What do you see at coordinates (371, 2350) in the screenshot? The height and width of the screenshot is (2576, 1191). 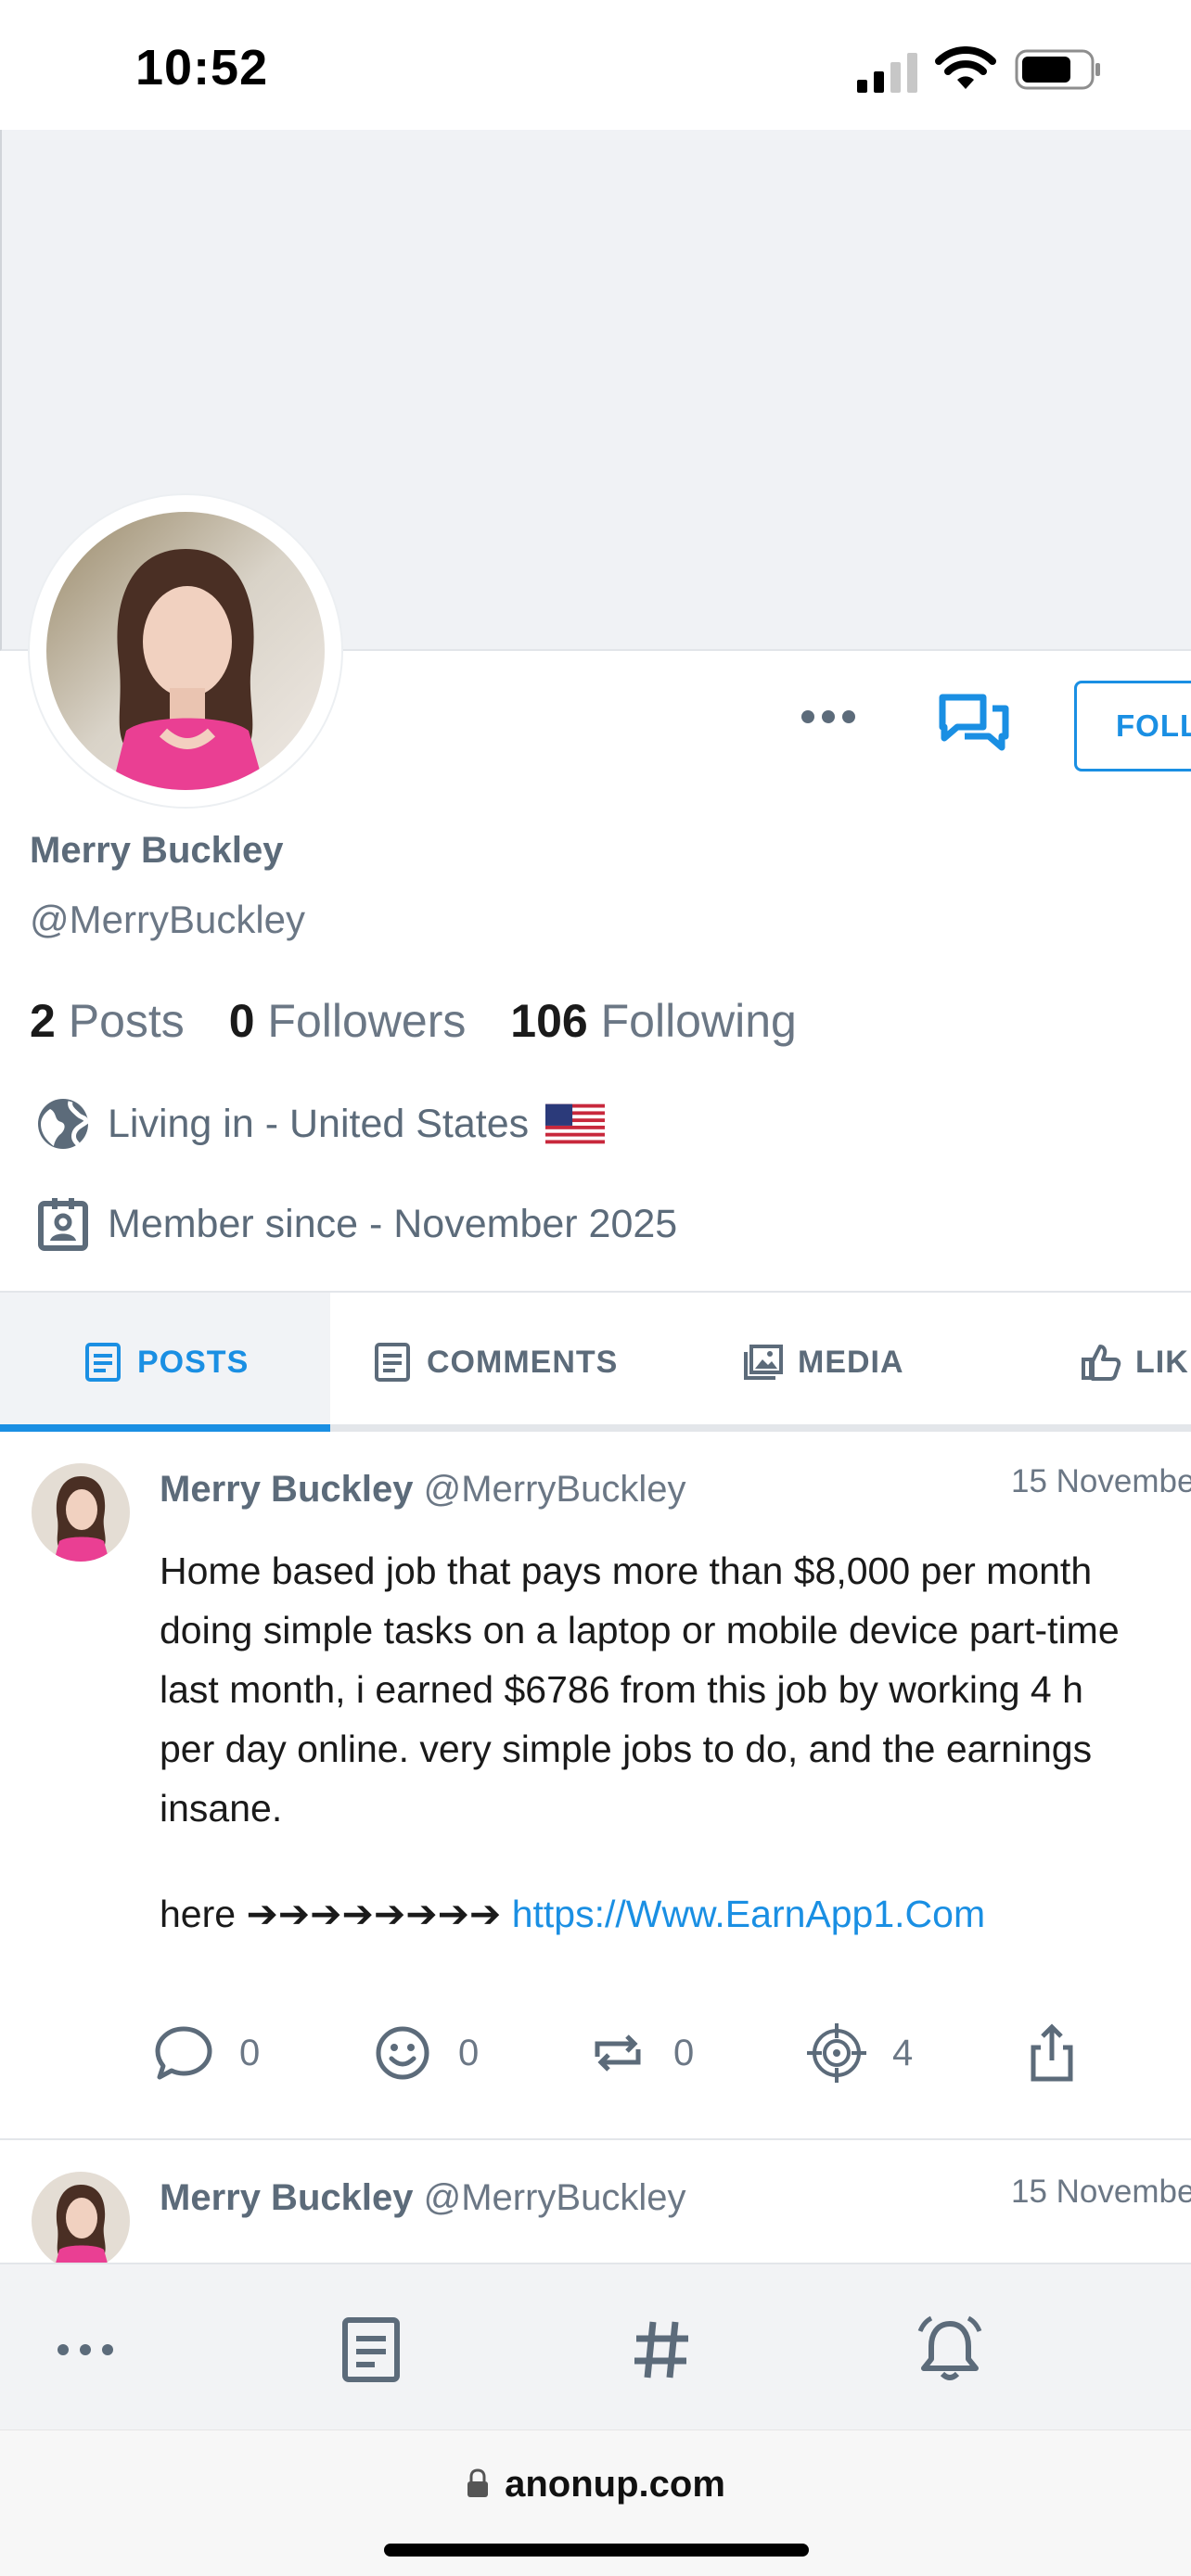 I see `nav-posts-icon` at bounding box center [371, 2350].